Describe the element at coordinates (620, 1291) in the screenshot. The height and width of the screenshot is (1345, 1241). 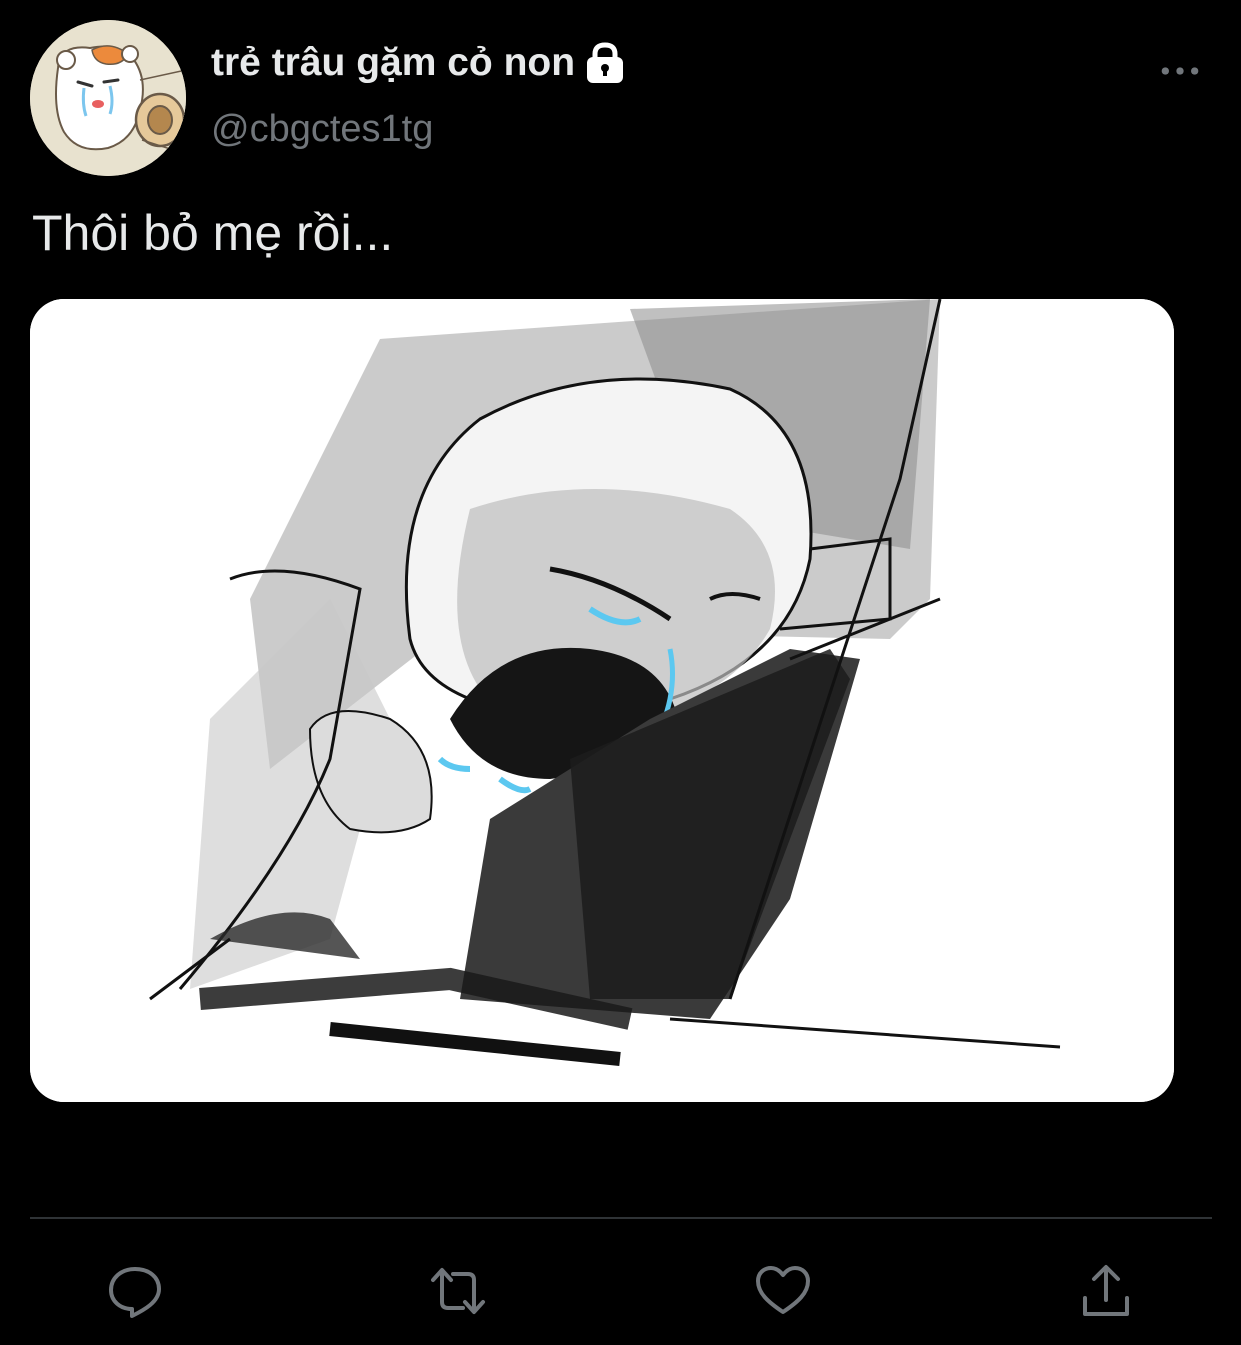
I see `action-bar` at that location.